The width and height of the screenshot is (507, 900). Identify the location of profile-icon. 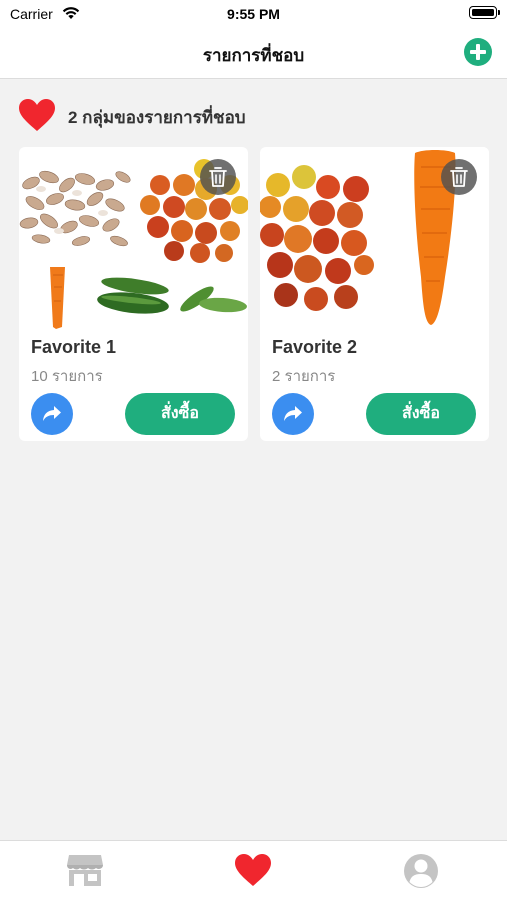
(421, 871).